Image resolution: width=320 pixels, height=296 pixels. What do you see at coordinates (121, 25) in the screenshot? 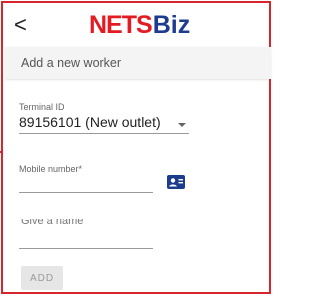
I see `logo-nets: NETS` at bounding box center [121, 25].